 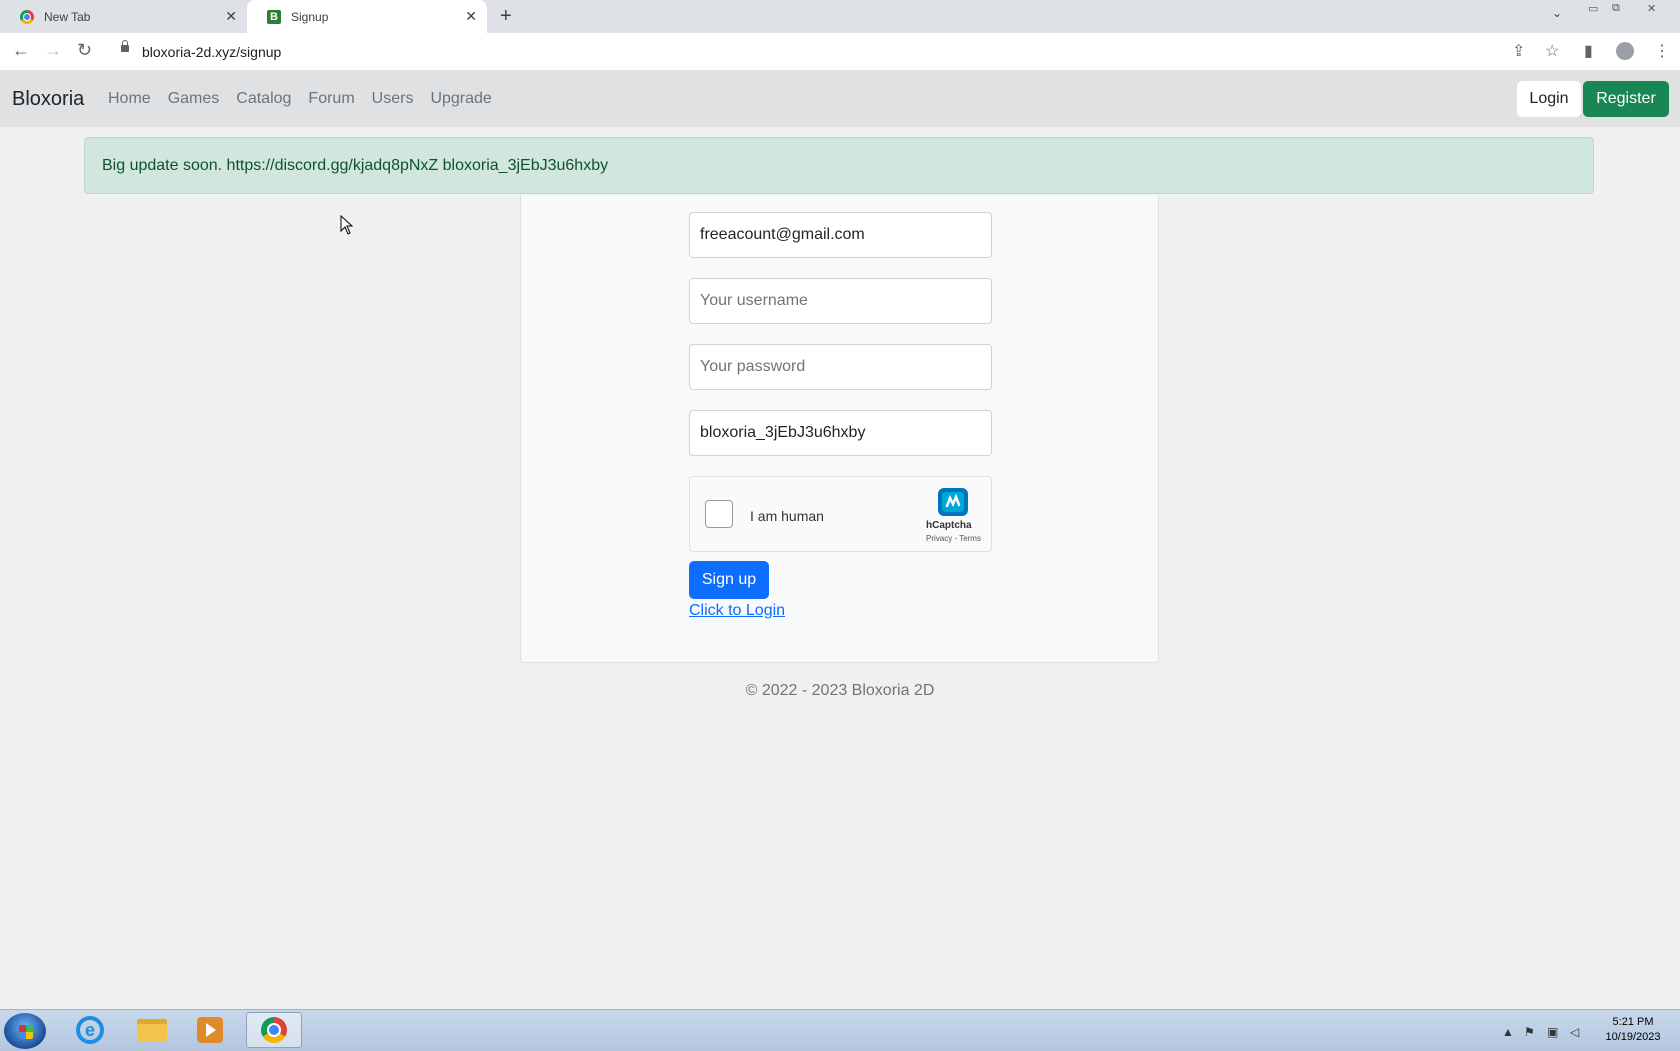 What do you see at coordinates (1574, 1032) in the screenshot?
I see `tray-volume-icon: ◁` at bounding box center [1574, 1032].